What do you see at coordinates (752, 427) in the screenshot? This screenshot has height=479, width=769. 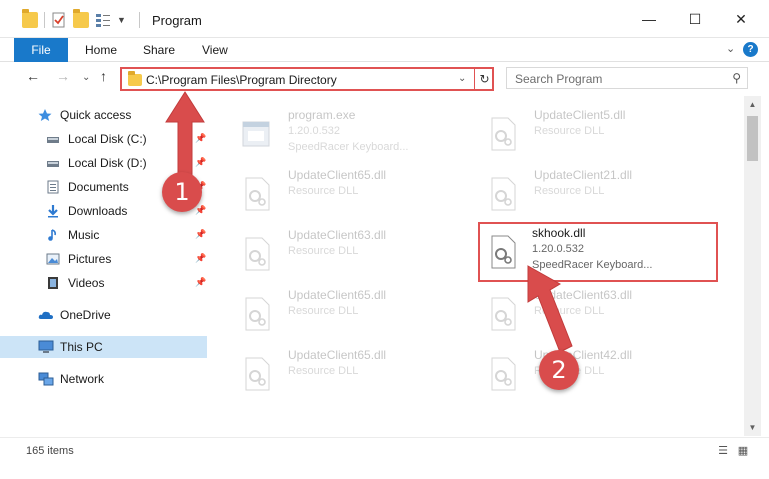 I see `scroll-down-icon: ▼` at bounding box center [752, 427].